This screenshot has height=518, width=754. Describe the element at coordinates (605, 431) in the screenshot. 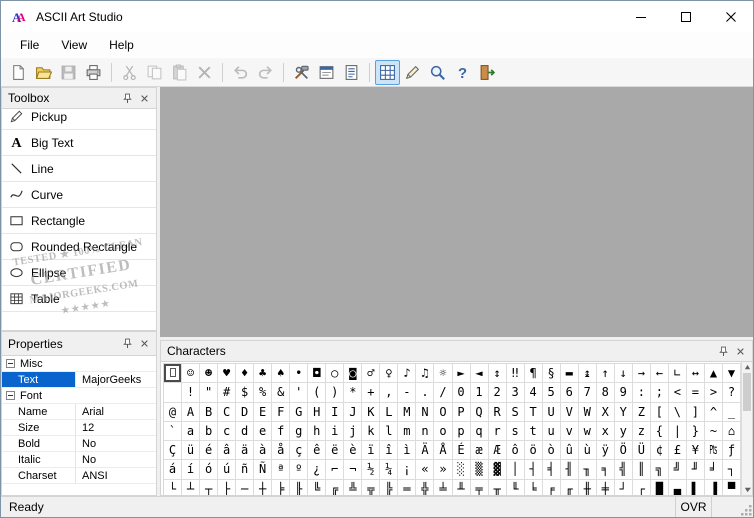

I see `char-cell: x` at that location.